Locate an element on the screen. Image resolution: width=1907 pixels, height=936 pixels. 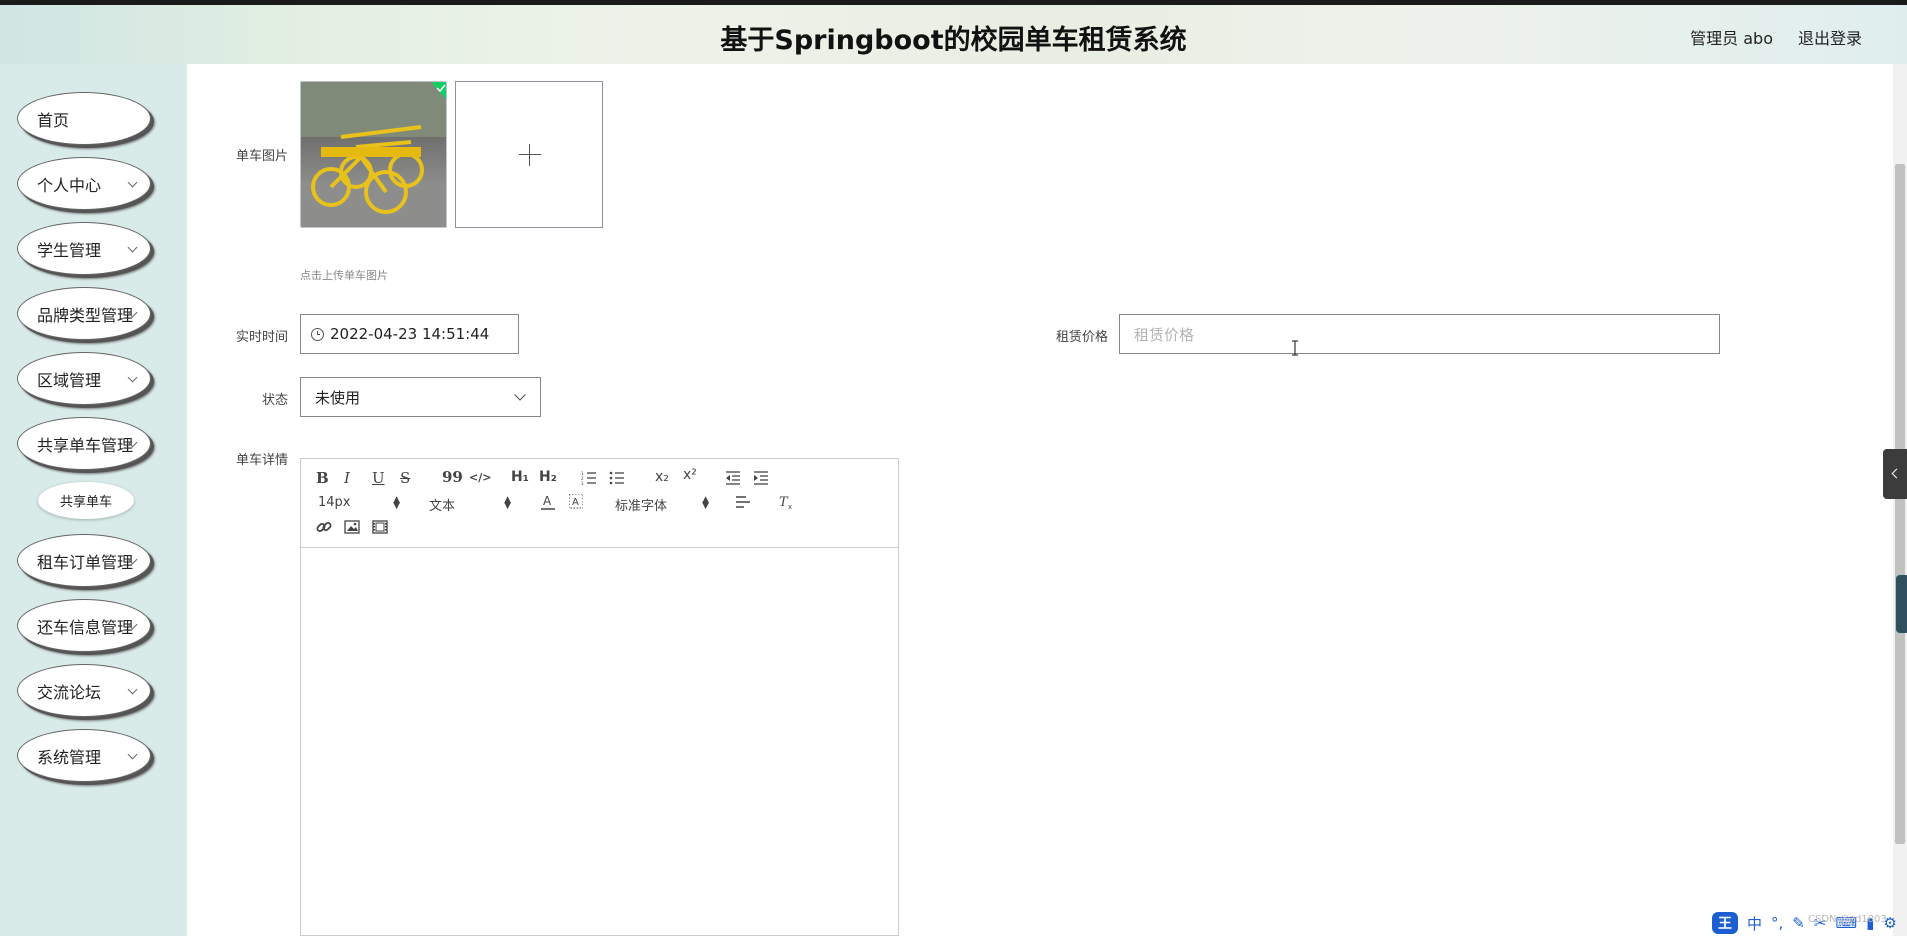
text-cursor-icon is located at coordinates (1295, 348).